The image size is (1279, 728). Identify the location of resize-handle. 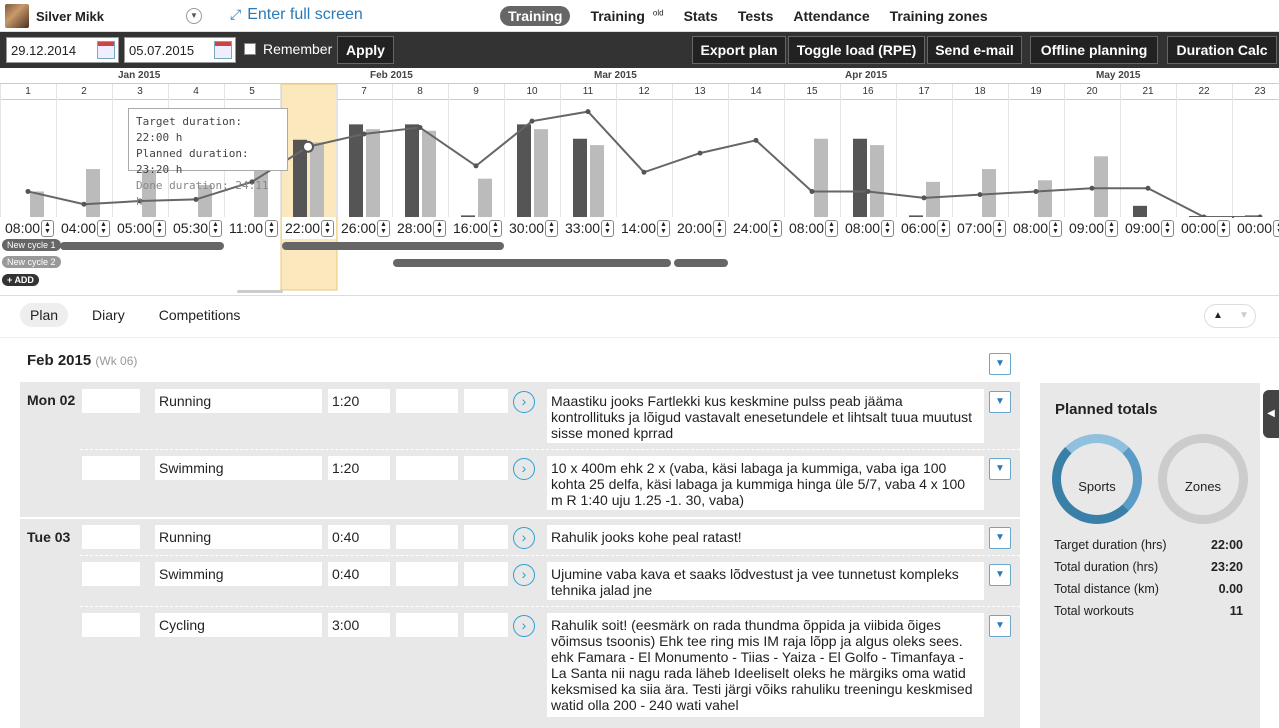
(260, 291).